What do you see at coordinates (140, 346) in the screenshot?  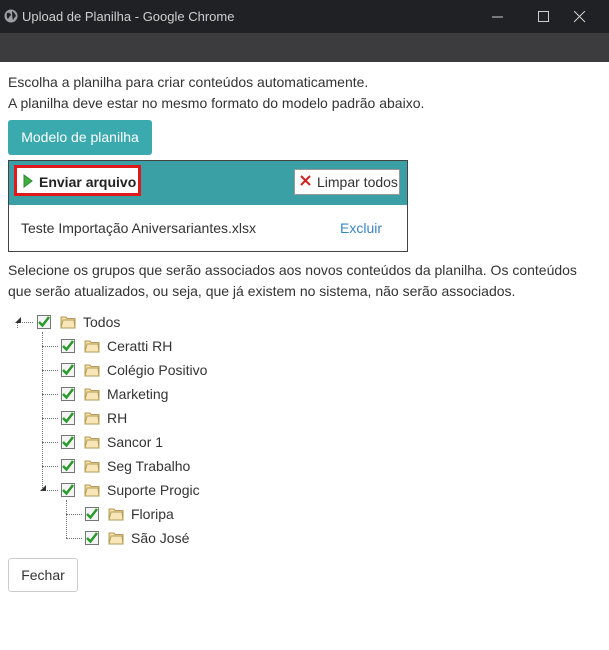 I see `tree-node-label: Ceratti RH` at bounding box center [140, 346].